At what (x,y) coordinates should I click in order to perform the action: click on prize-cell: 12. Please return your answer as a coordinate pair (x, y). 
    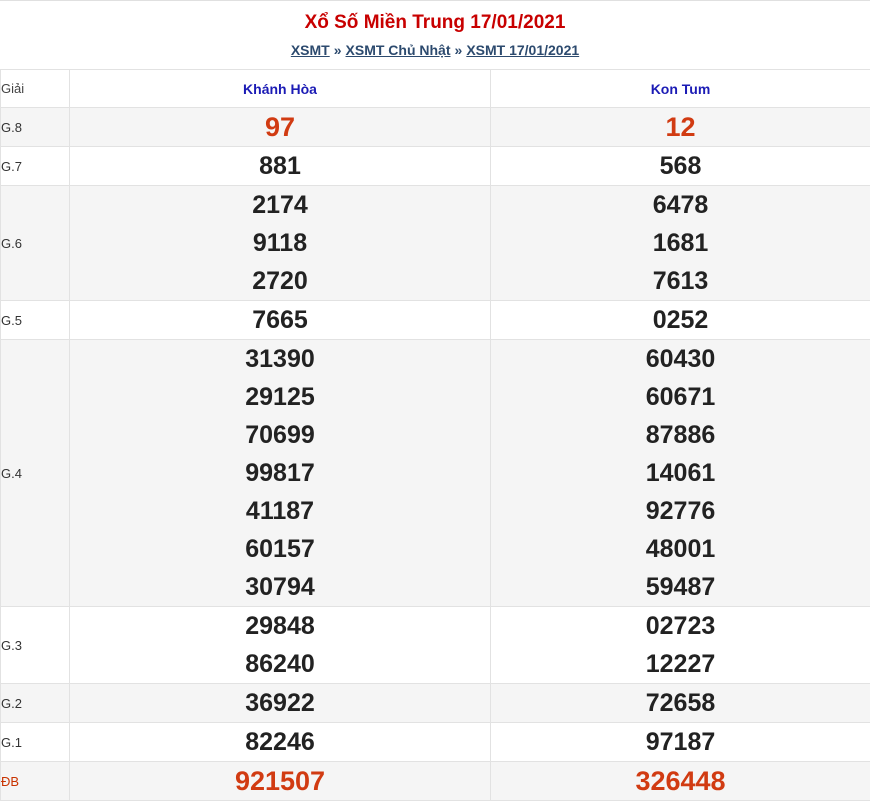
    Looking at the image, I should click on (680, 127).